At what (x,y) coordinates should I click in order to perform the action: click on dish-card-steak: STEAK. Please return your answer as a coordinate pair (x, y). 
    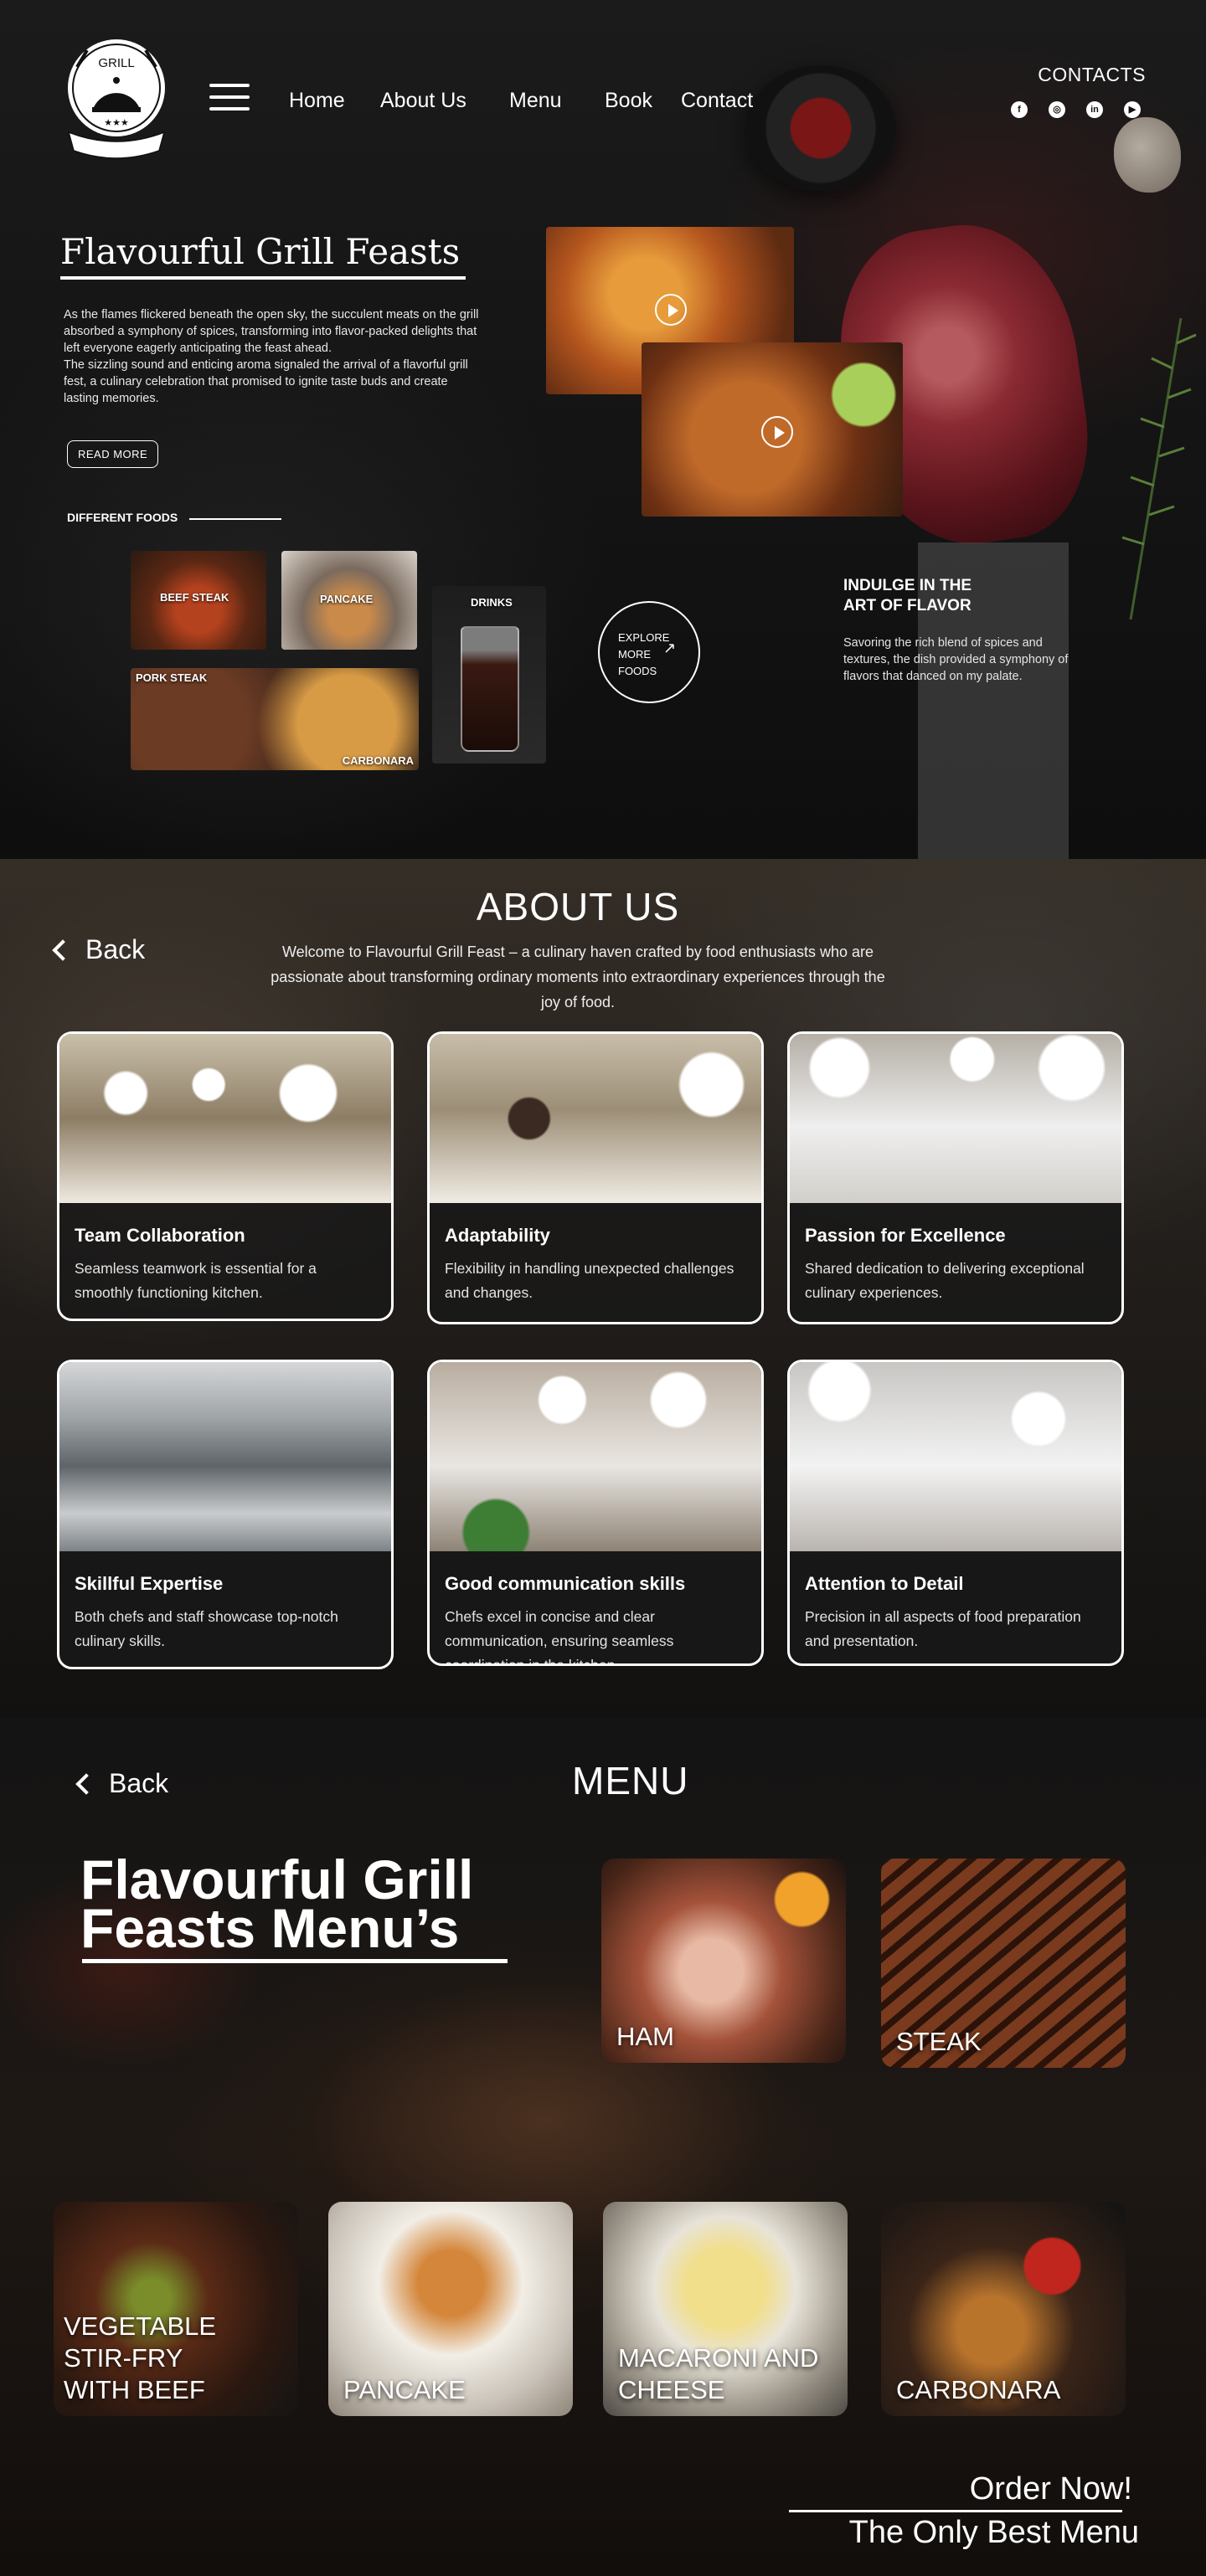
    Looking at the image, I should click on (1003, 1964).